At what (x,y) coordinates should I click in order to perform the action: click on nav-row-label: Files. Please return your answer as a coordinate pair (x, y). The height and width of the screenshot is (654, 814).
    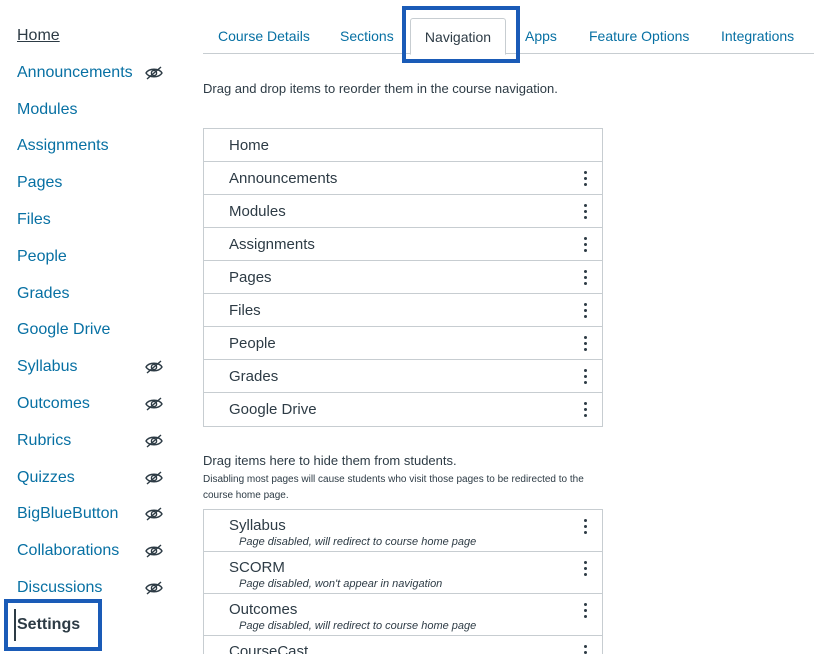
    Looking at the image, I should click on (245, 310).